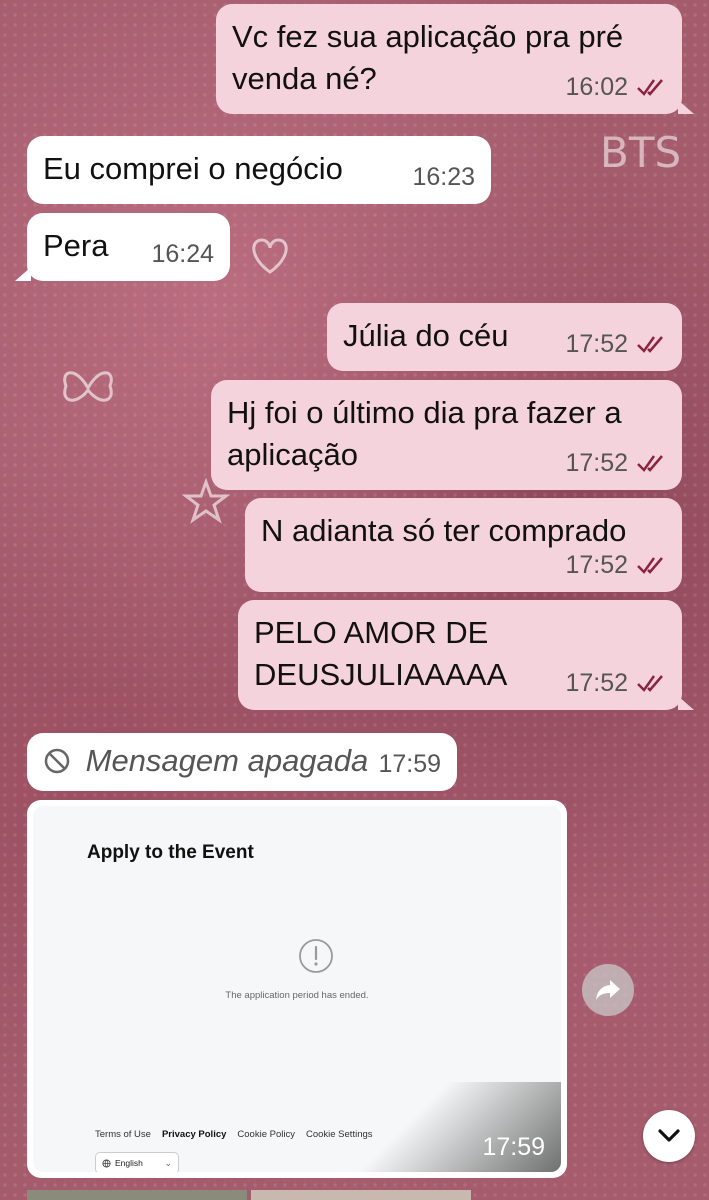  Describe the element at coordinates (168, 1162) in the screenshot. I see `chevron-down-icon: ⌄` at that location.